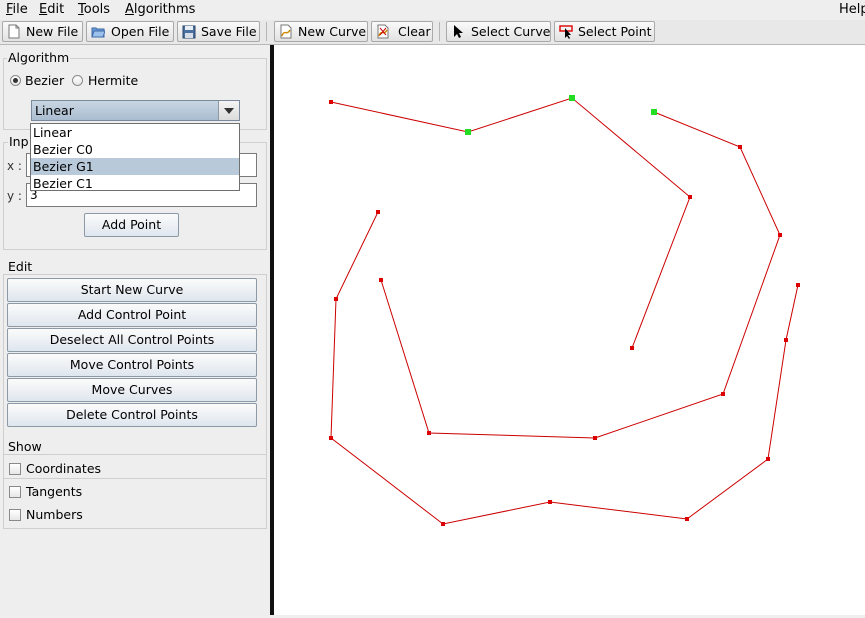 This screenshot has width=865, height=618. Describe the element at coordinates (94, 9) in the screenshot. I see `menu-tools: Tools` at that location.